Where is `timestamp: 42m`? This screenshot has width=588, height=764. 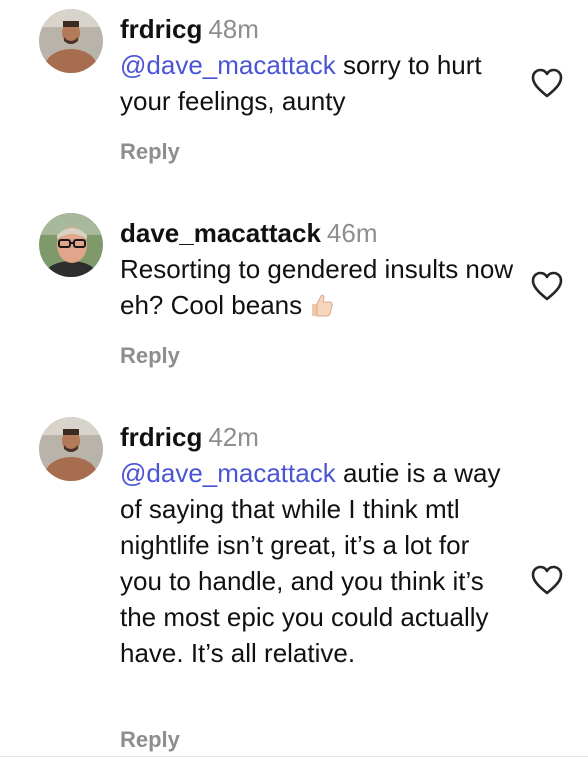
timestamp: 42m is located at coordinates (233, 437).